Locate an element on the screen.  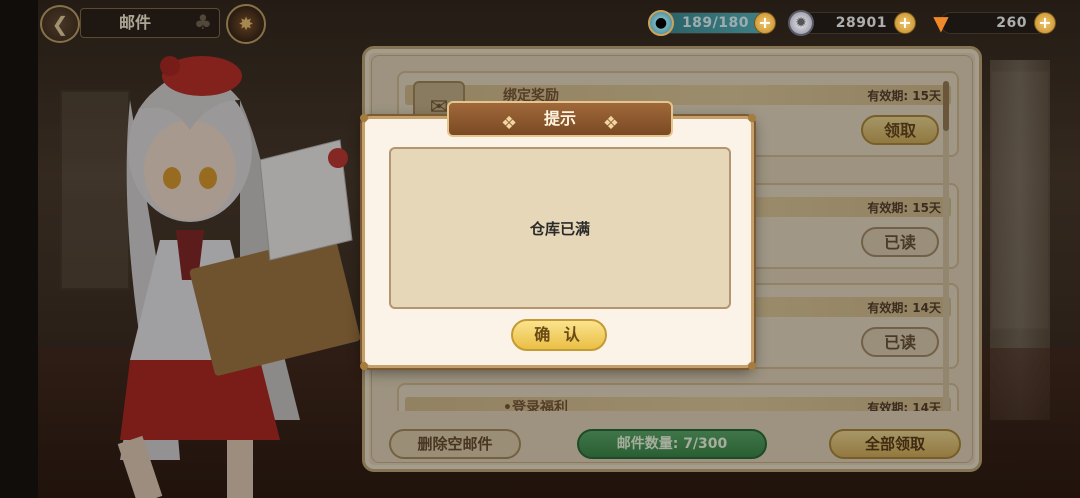
dialog-message-box: 仓库已满 is located at coordinates (560, 228).